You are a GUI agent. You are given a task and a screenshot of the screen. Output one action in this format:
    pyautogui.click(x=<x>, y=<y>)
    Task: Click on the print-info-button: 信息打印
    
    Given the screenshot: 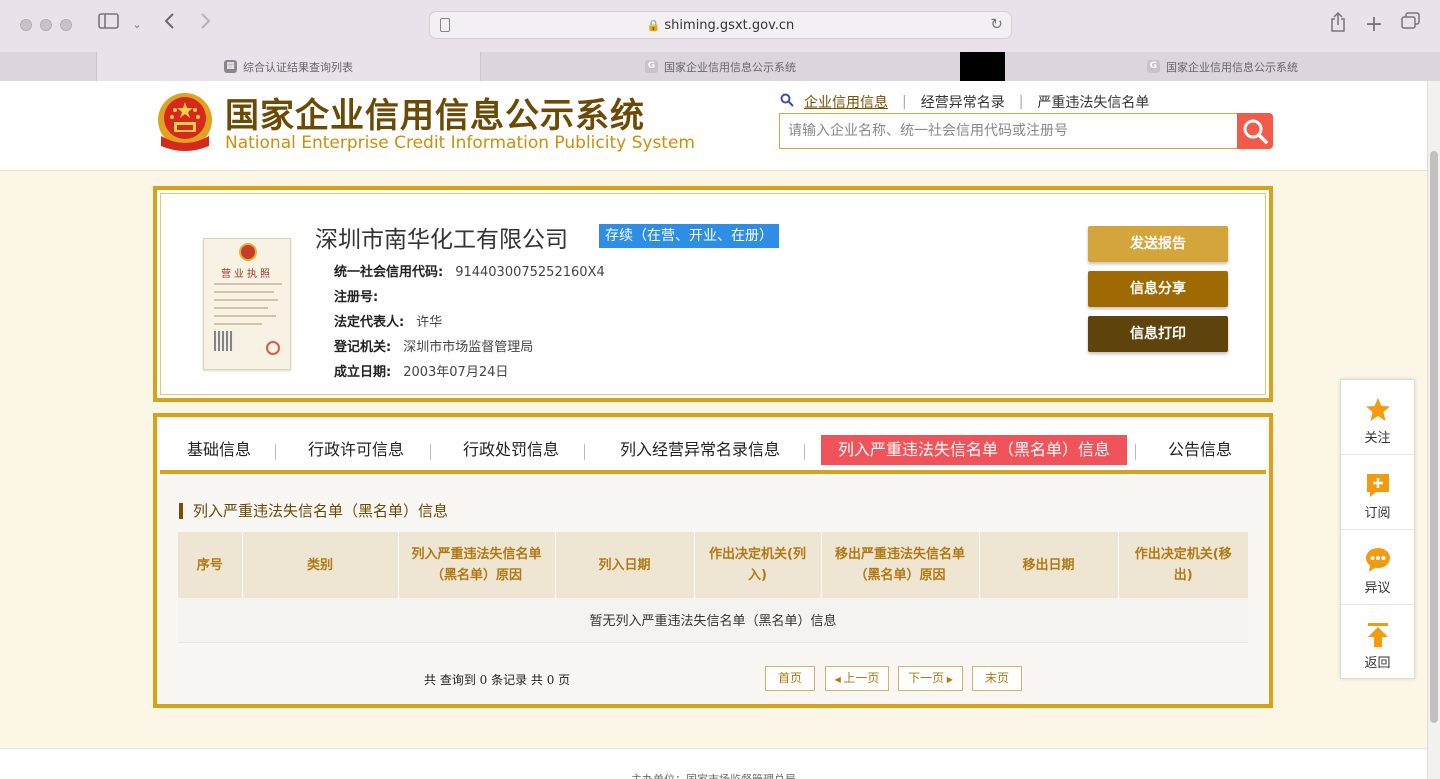 What is the action you would take?
    pyautogui.click(x=1158, y=334)
    